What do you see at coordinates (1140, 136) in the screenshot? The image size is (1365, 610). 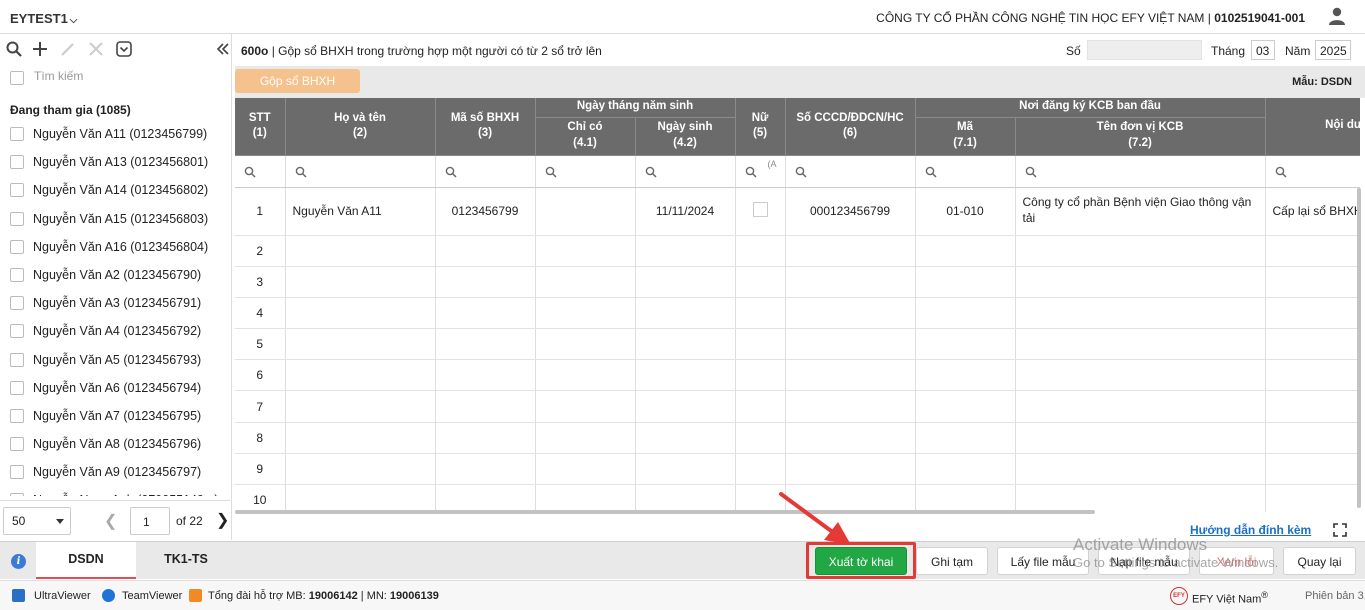 I see `col-kcb-name: Tên đơn vị KCB (7.2)` at bounding box center [1140, 136].